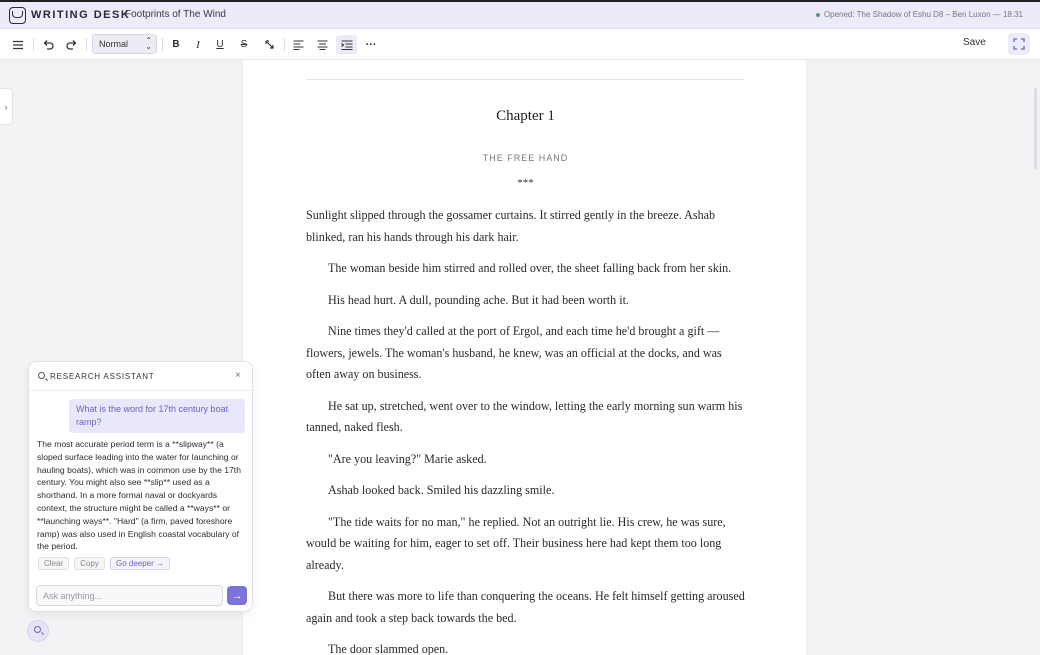  What do you see at coordinates (525, 158) in the screenshot?
I see `chapter-subtitle: THE FREE HAND` at bounding box center [525, 158].